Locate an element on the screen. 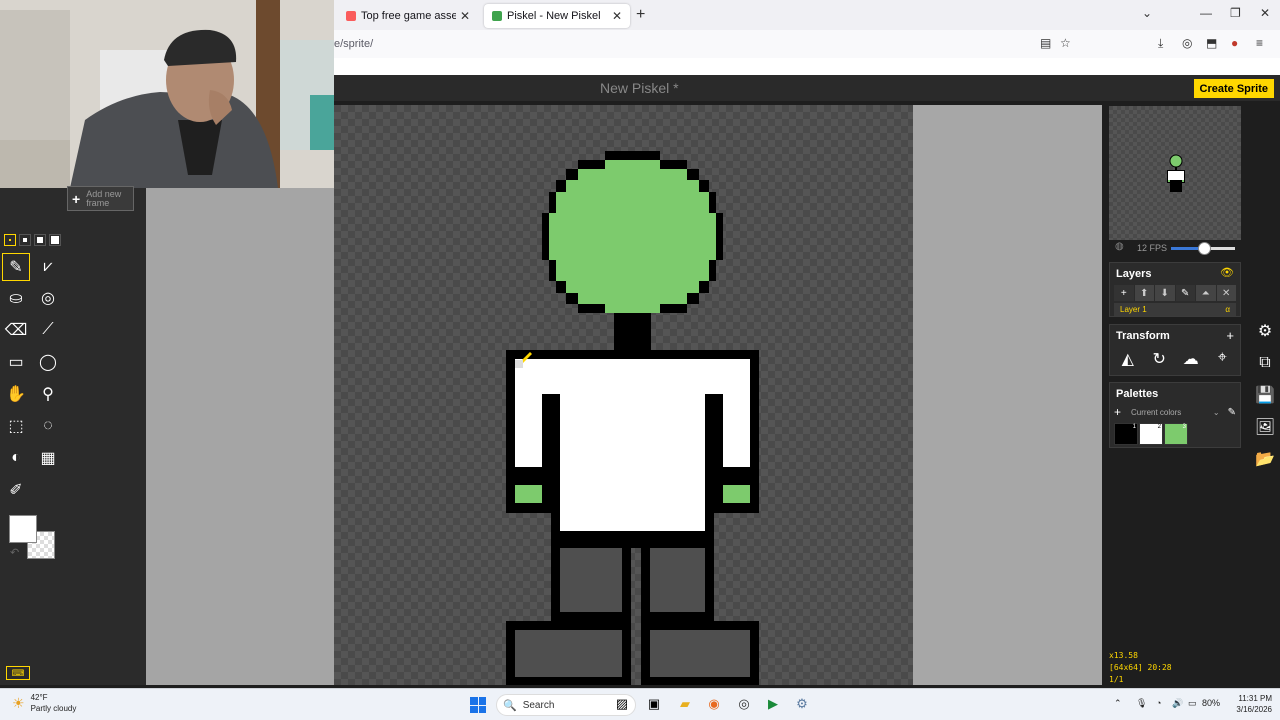  tab-label: Top free game assets tagged 3 is located at coordinates (408, 16).